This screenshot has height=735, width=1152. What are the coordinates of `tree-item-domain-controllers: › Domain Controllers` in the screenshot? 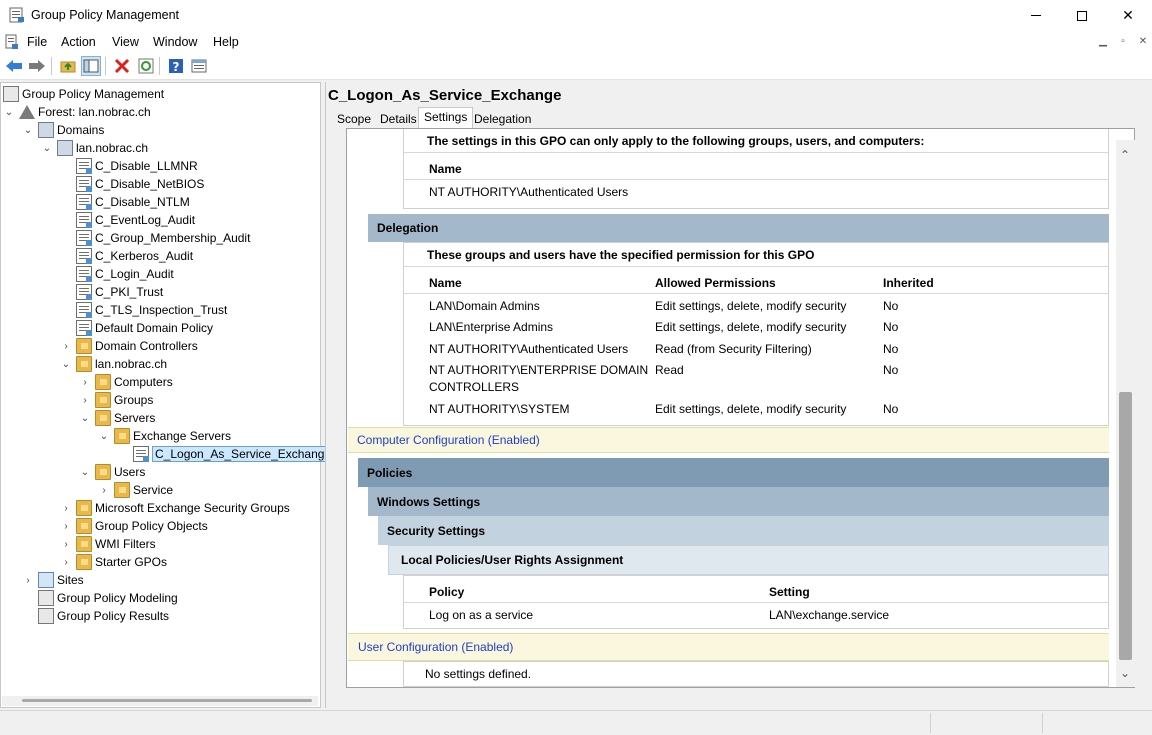 It's located at (129, 346).